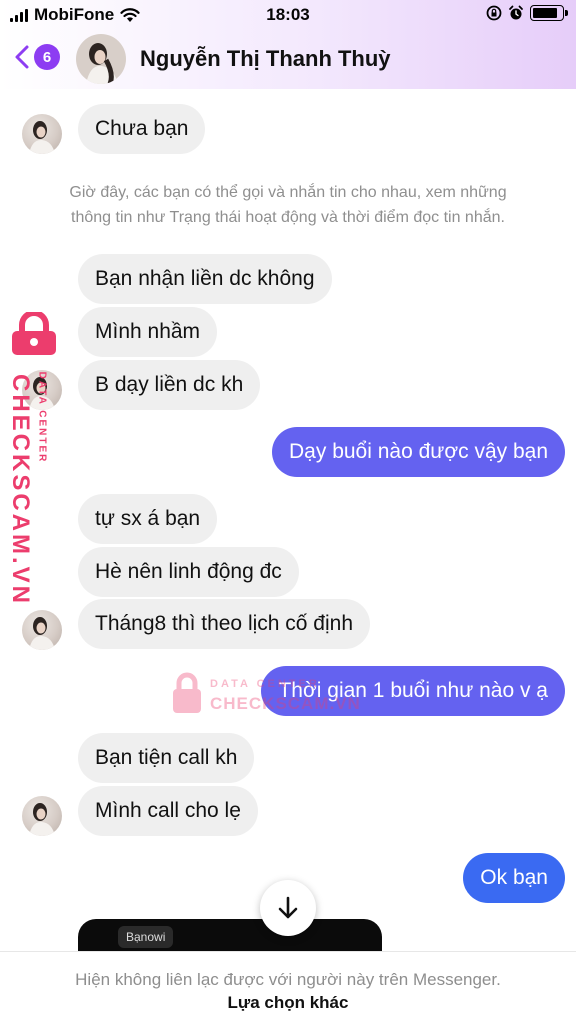 Image resolution: width=576 pixels, height=1024 pixels. I want to click on watermark-side: CHECKSCAM.VN, so click(34, 459).